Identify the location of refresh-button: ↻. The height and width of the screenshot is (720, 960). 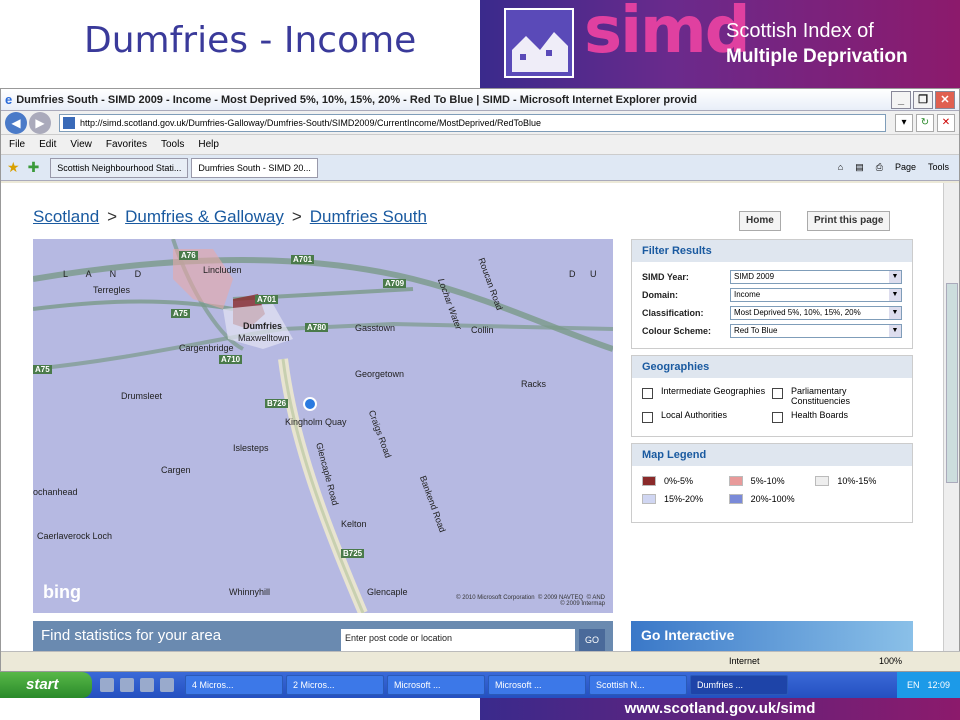
(925, 122).